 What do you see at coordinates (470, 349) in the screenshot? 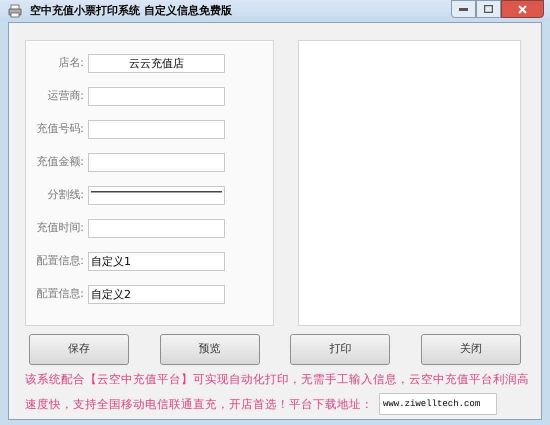
I see `action-button: 关闭` at bounding box center [470, 349].